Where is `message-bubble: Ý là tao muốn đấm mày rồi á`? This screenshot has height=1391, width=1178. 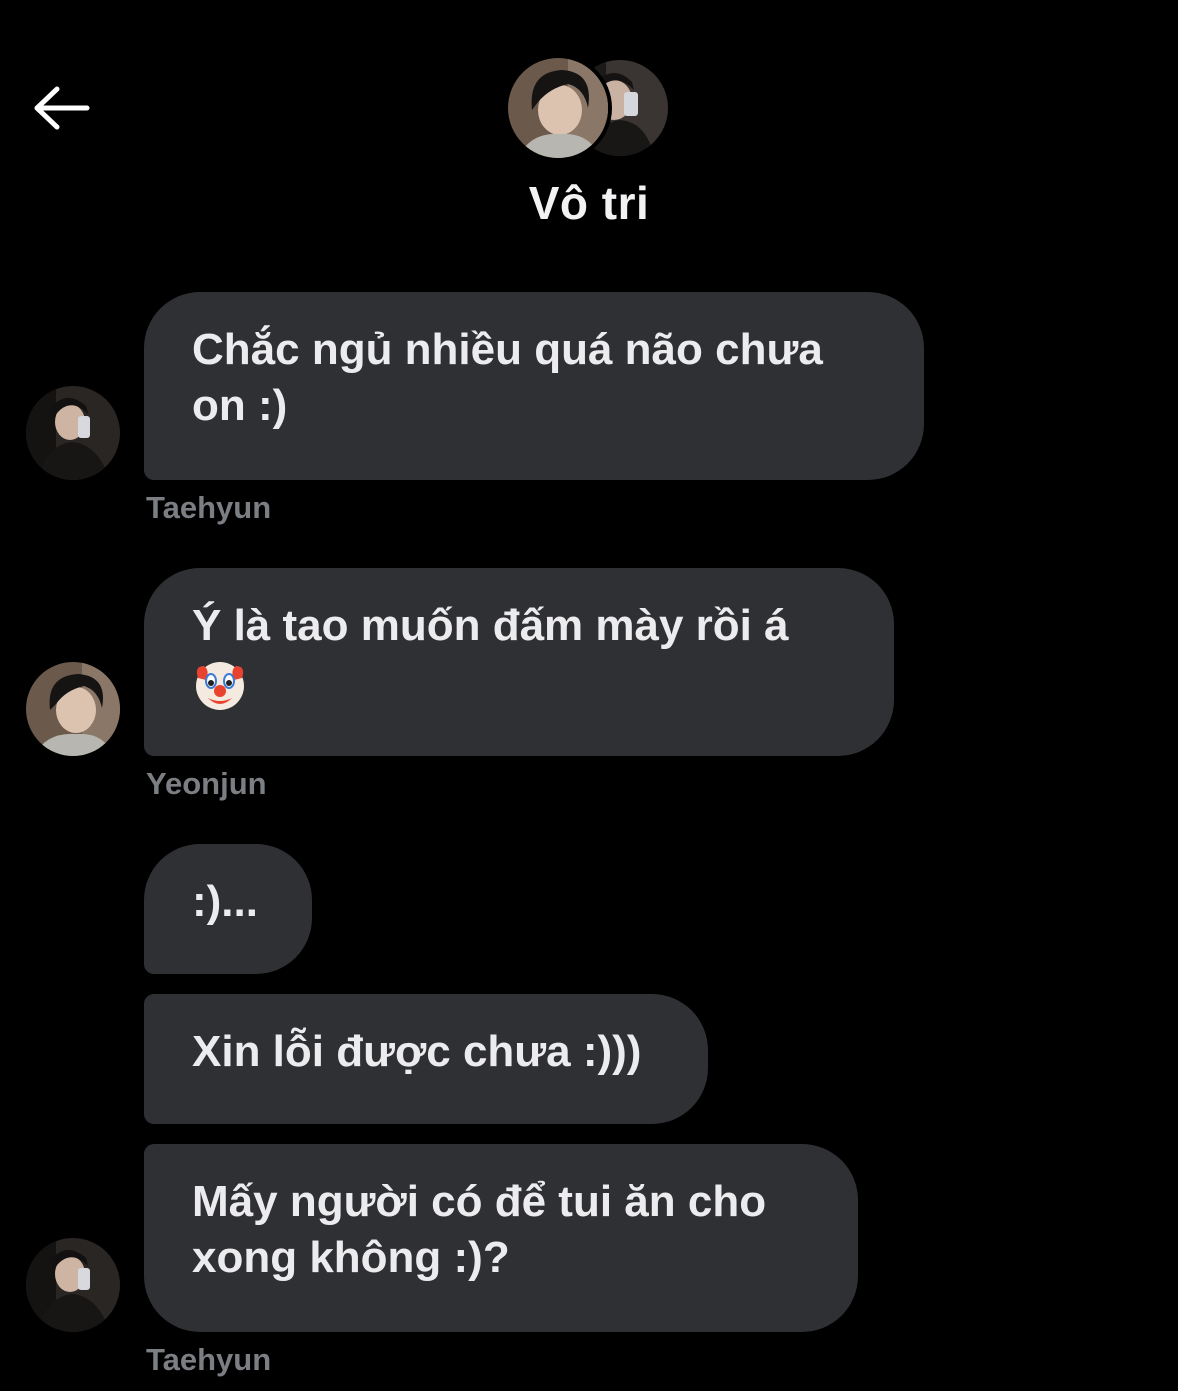 message-bubble: Ý là tao muốn đấm mày rồi á is located at coordinates (519, 662).